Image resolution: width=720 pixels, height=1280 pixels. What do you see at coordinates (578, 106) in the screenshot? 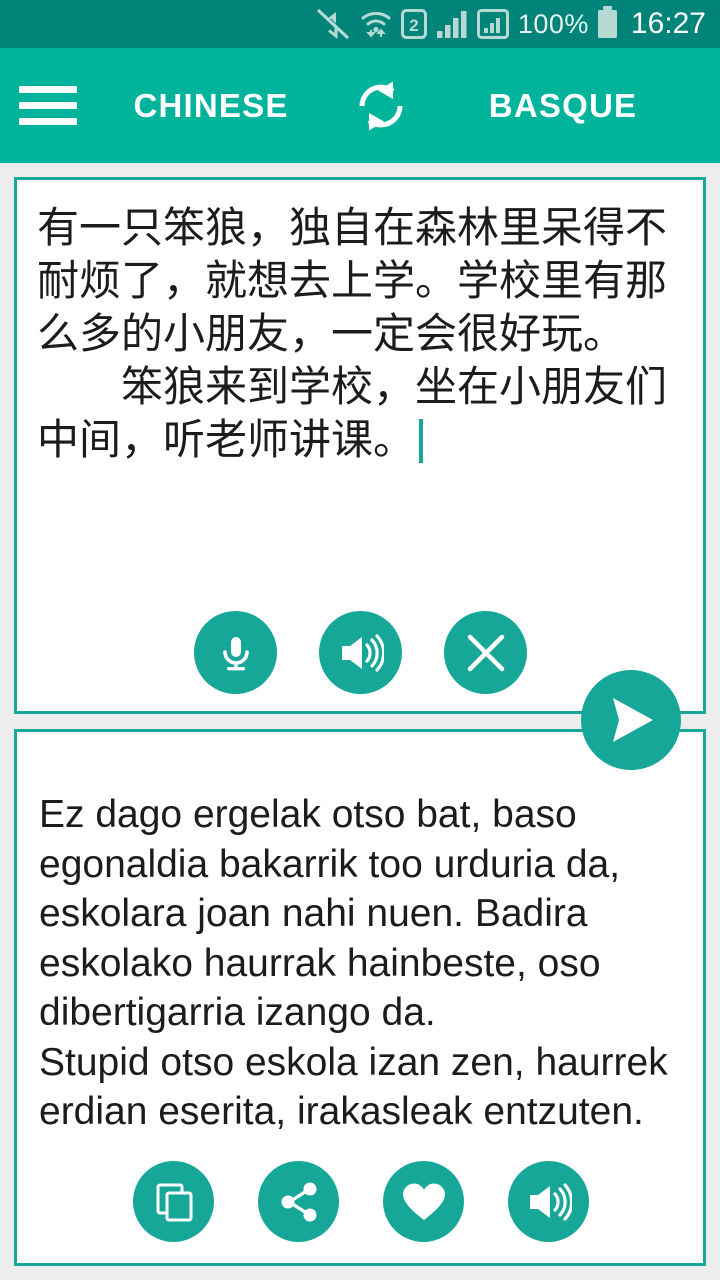
I see `target-language-button: BASQUE` at bounding box center [578, 106].